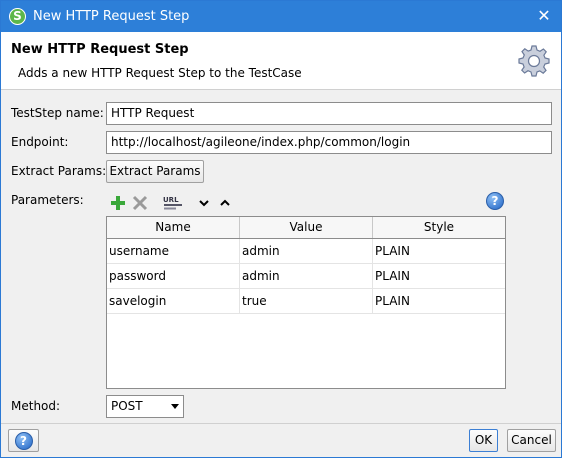 The image size is (562, 458). Describe the element at coordinates (59, 171) in the screenshot. I see `extract-params-label: Extract Params:` at that location.